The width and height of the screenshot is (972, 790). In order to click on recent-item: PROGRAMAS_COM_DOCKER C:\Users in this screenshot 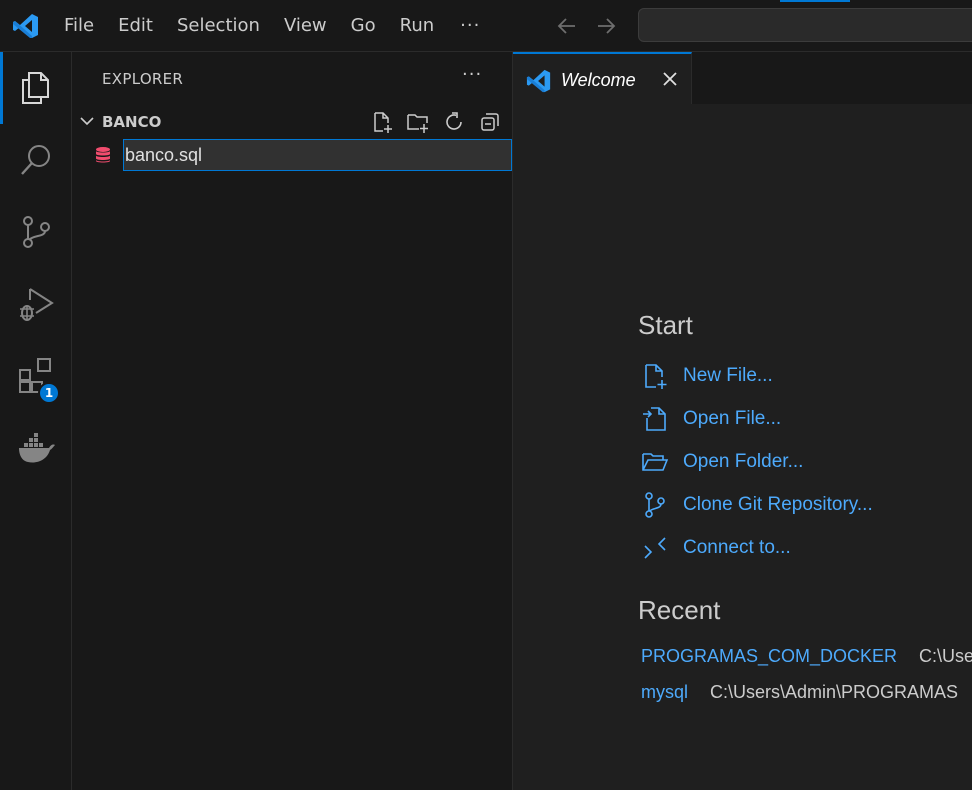, I will do `click(806, 656)`.